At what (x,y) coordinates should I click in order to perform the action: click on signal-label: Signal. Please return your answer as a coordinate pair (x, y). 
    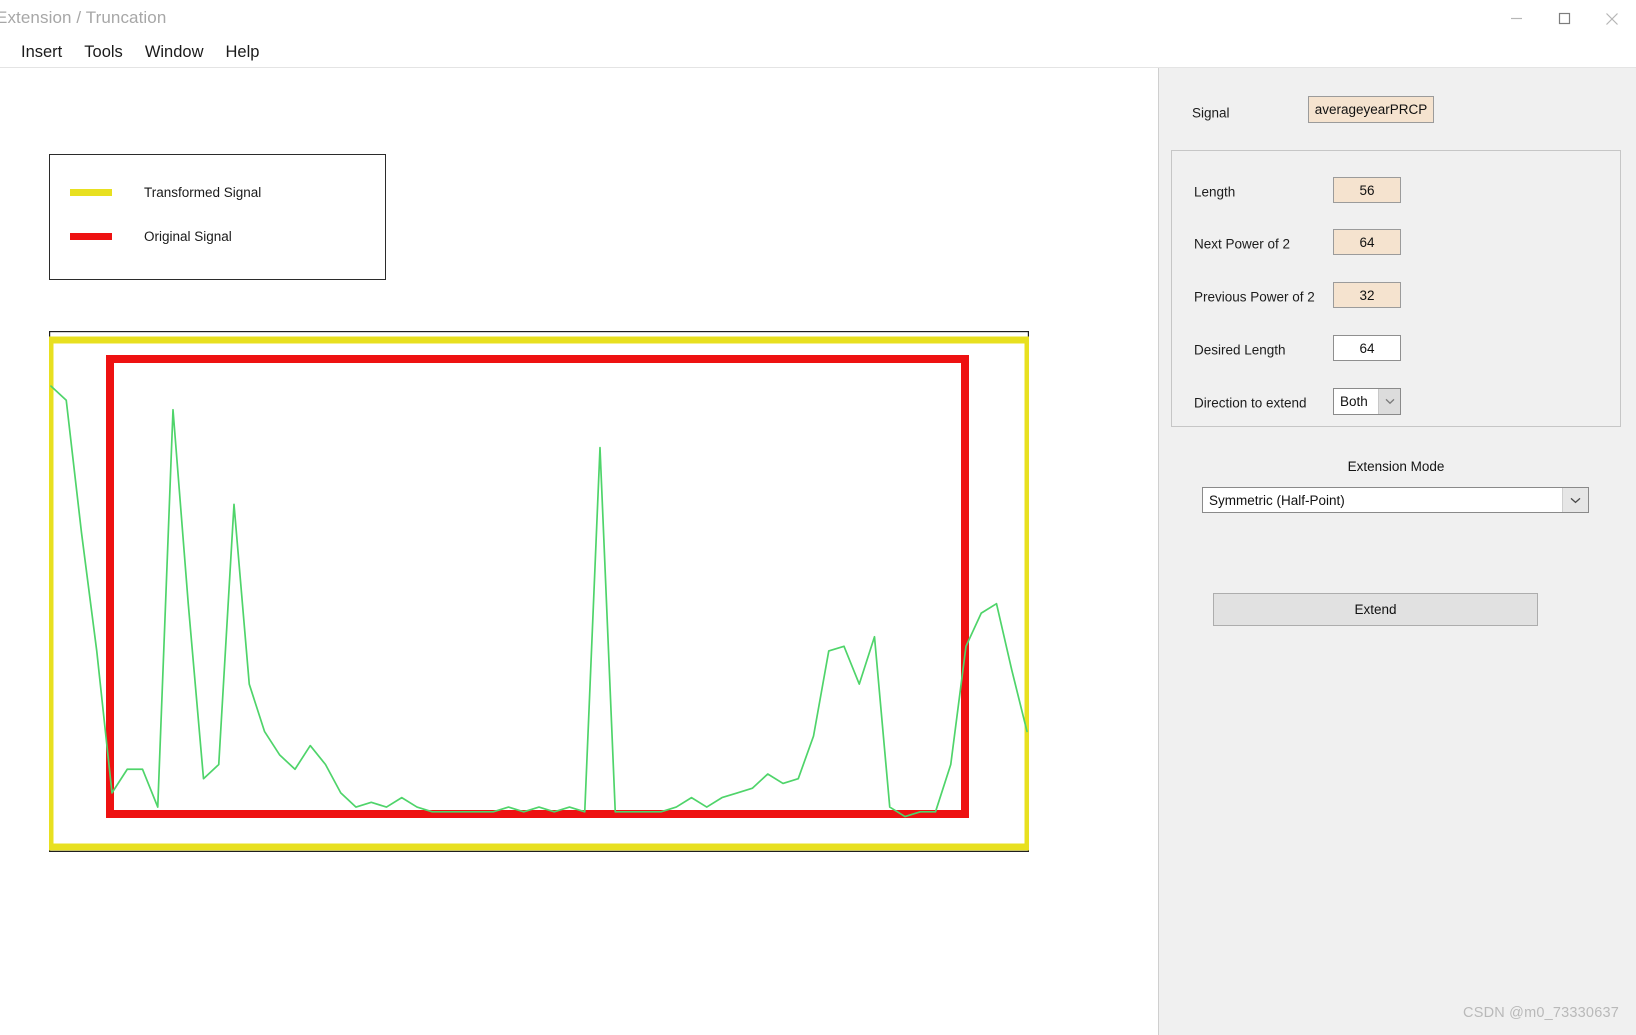
    Looking at the image, I should click on (1211, 113).